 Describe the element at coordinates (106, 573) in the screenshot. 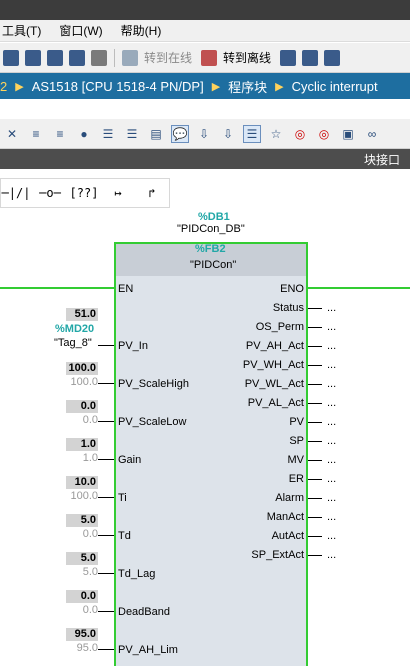

I see `td-lag-wire` at that location.